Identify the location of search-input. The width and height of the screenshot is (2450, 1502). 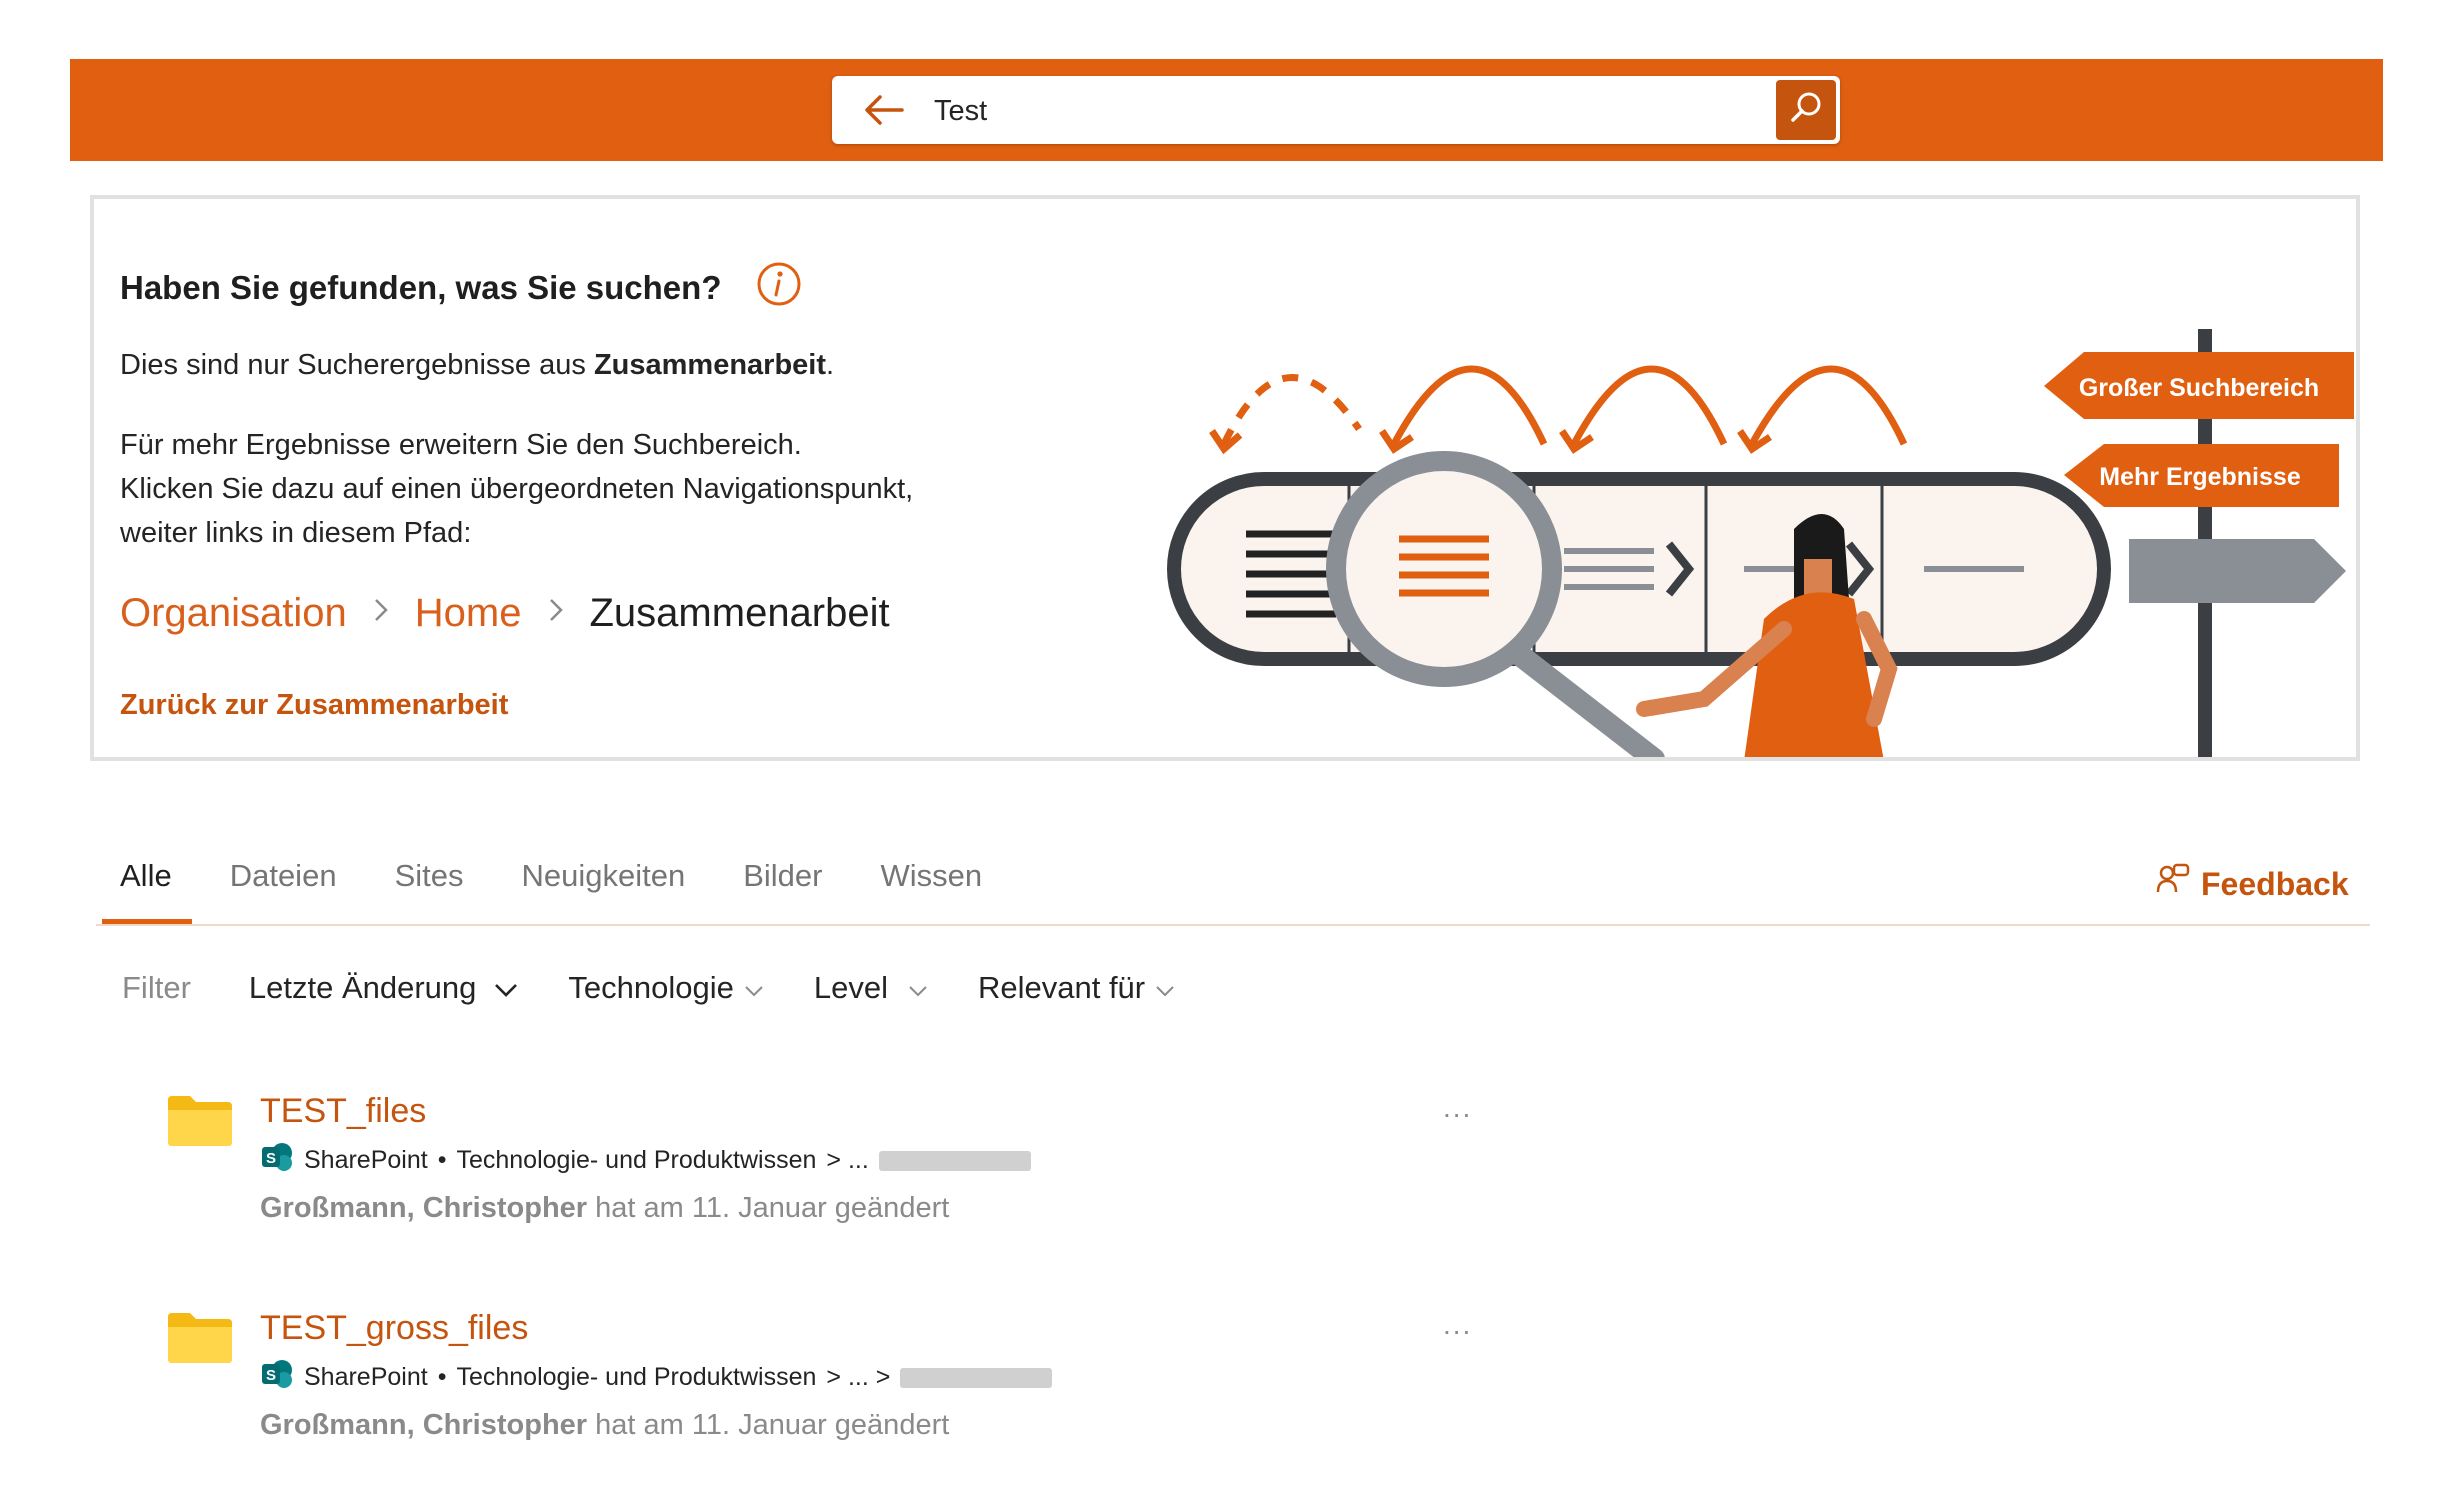
(1314, 111).